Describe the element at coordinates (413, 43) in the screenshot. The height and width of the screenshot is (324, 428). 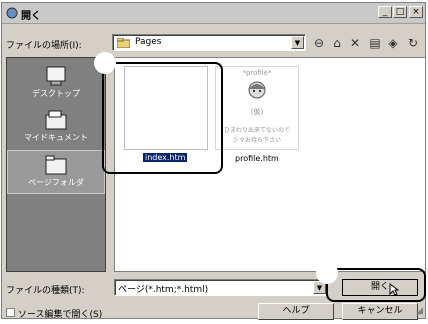
I see `refresh-icon: ↻` at that location.